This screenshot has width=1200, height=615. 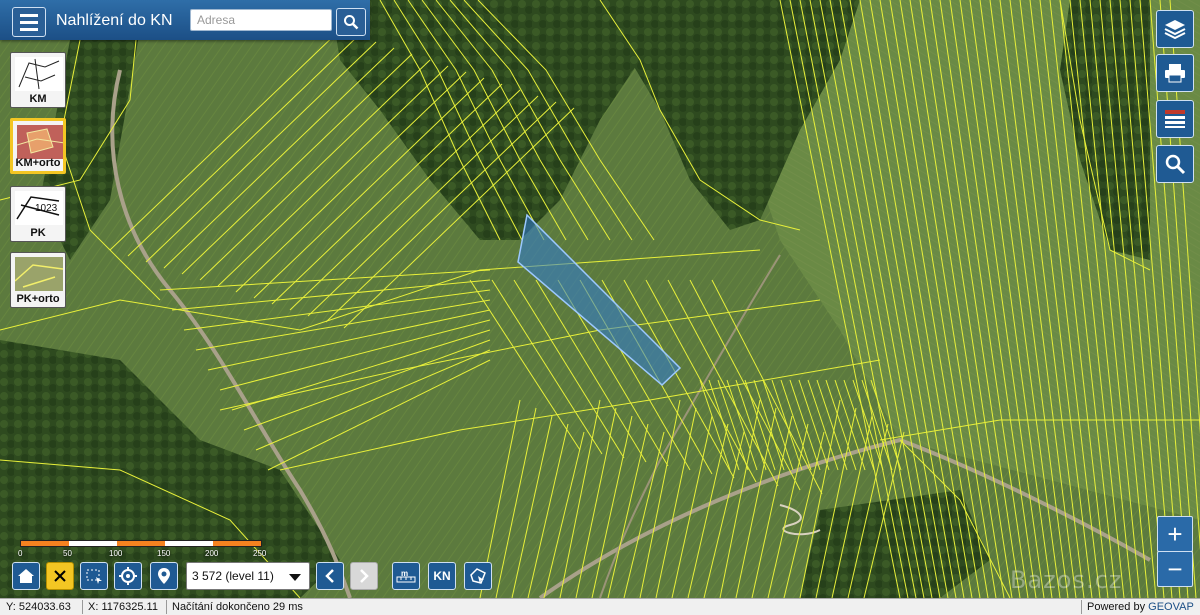 I want to click on layer-km-button: KM, so click(x=38, y=80).